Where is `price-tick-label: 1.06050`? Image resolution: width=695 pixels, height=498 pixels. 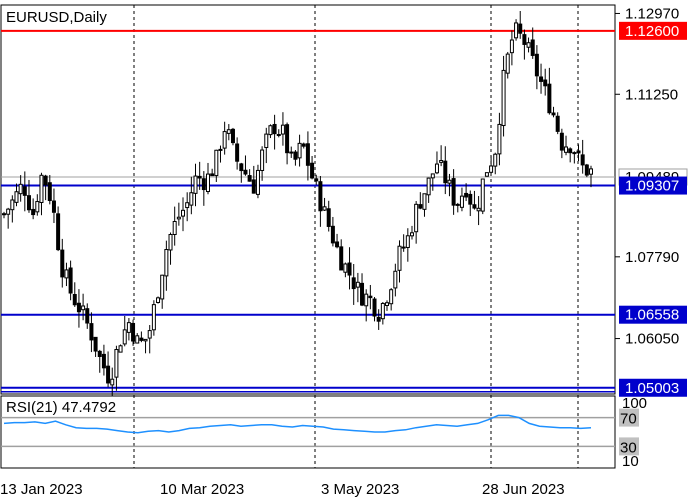
price-tick-label: 1.06050 is located at coordinates (652, 339).